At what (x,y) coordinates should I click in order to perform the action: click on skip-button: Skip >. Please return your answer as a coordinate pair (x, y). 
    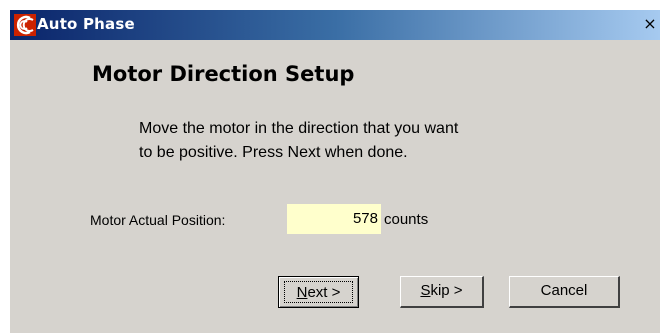
    Looking at the image, I should click on (442, 292).